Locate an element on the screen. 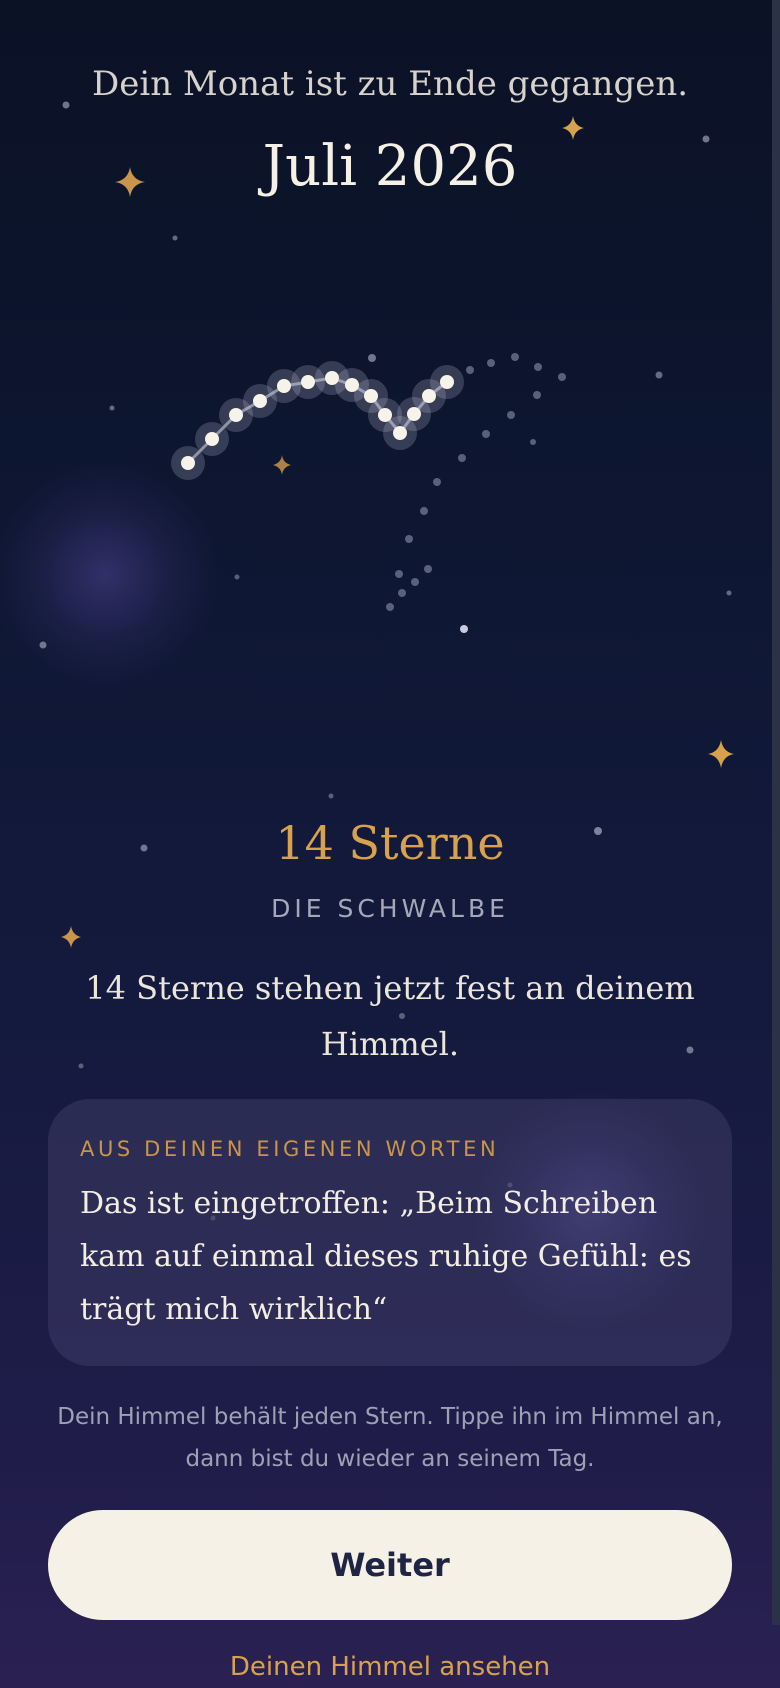 This screenshot has width=780, height=1688. month-ended-subtitle: Dein Monat ist zu Ende gegangen. is located at coordinates (390, 84).